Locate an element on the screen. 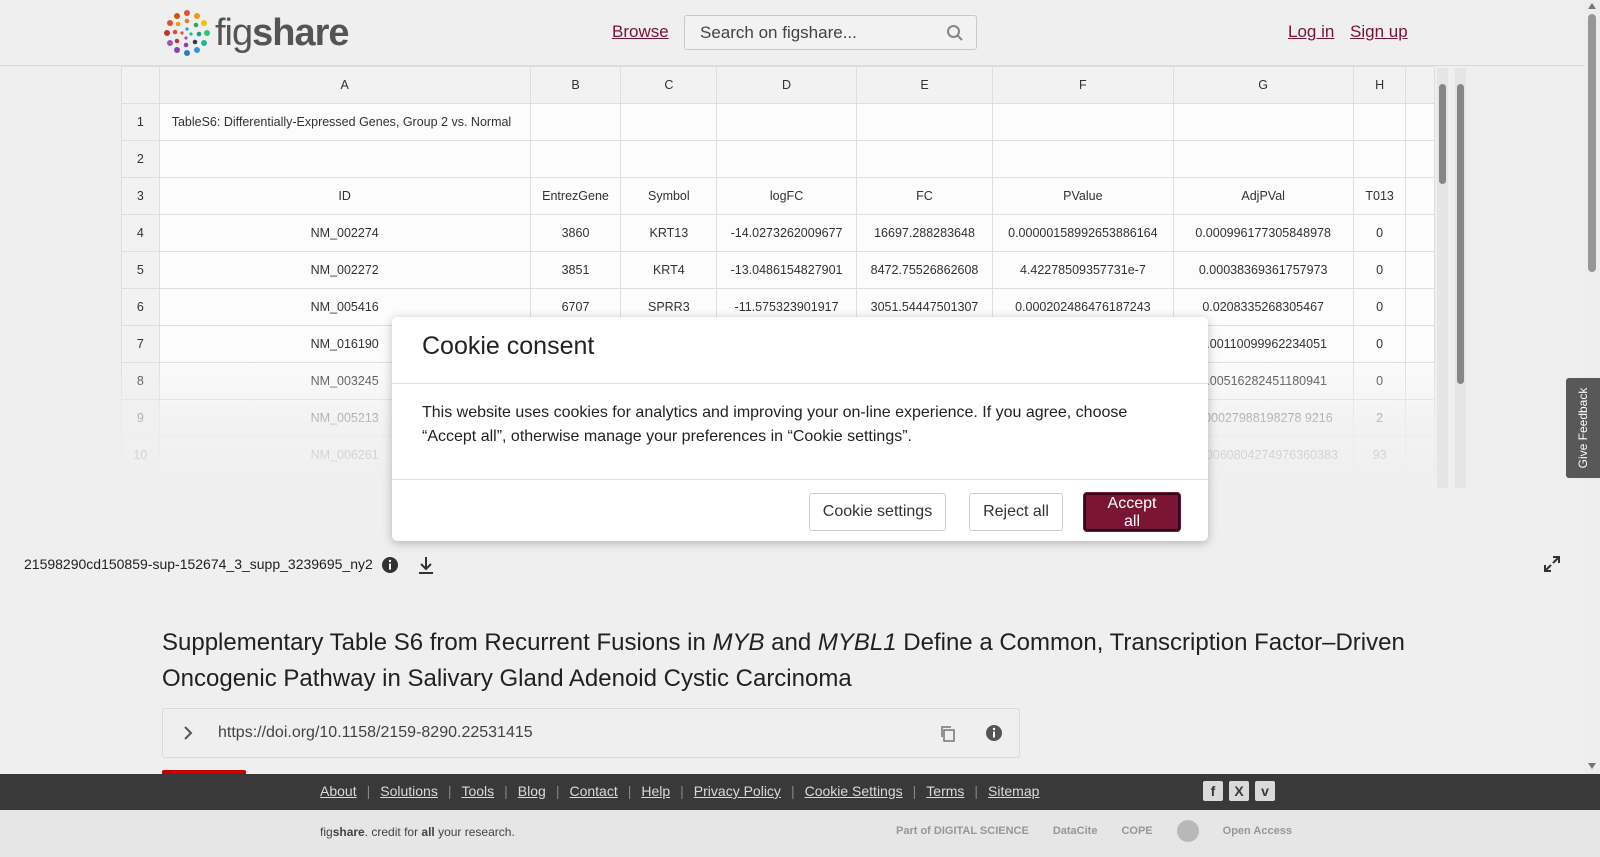 Image resolution: width=1600 pixels, height=857 pixels. accept-all-button: Accept all is located at coordinates (1132, 512).